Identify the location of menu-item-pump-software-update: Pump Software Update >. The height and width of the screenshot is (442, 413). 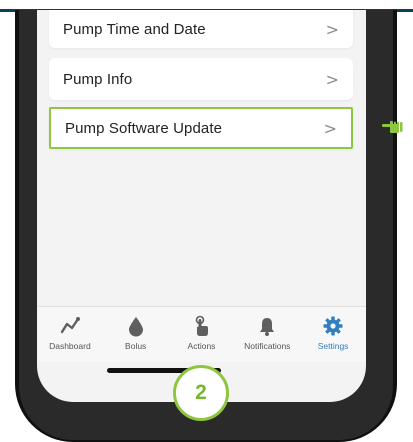
(201, 128).